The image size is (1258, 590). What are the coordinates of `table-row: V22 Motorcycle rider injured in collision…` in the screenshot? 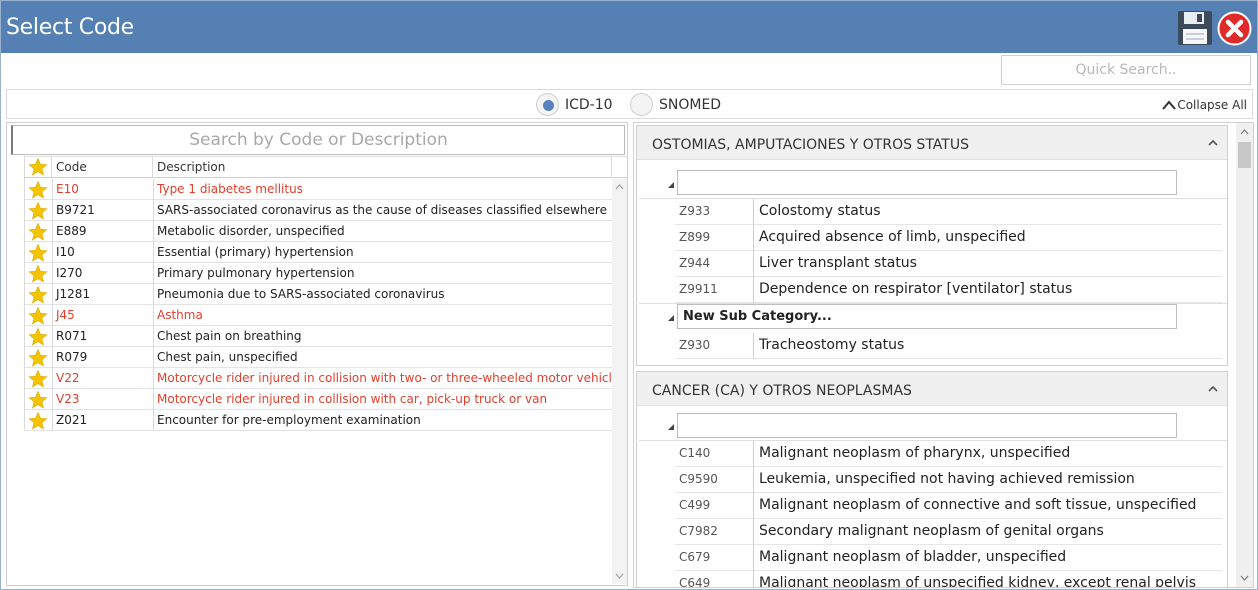 It's located at (321, 378).